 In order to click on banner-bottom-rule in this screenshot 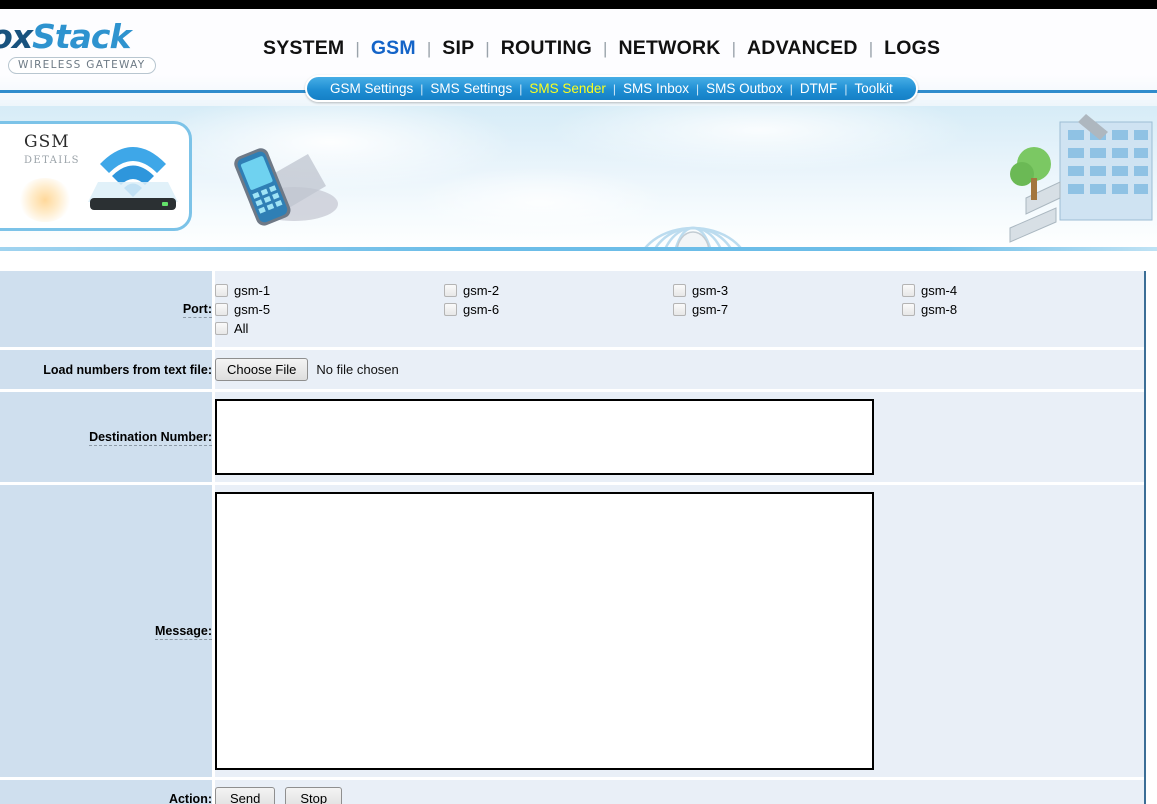, I will do `click(578, 249)`.